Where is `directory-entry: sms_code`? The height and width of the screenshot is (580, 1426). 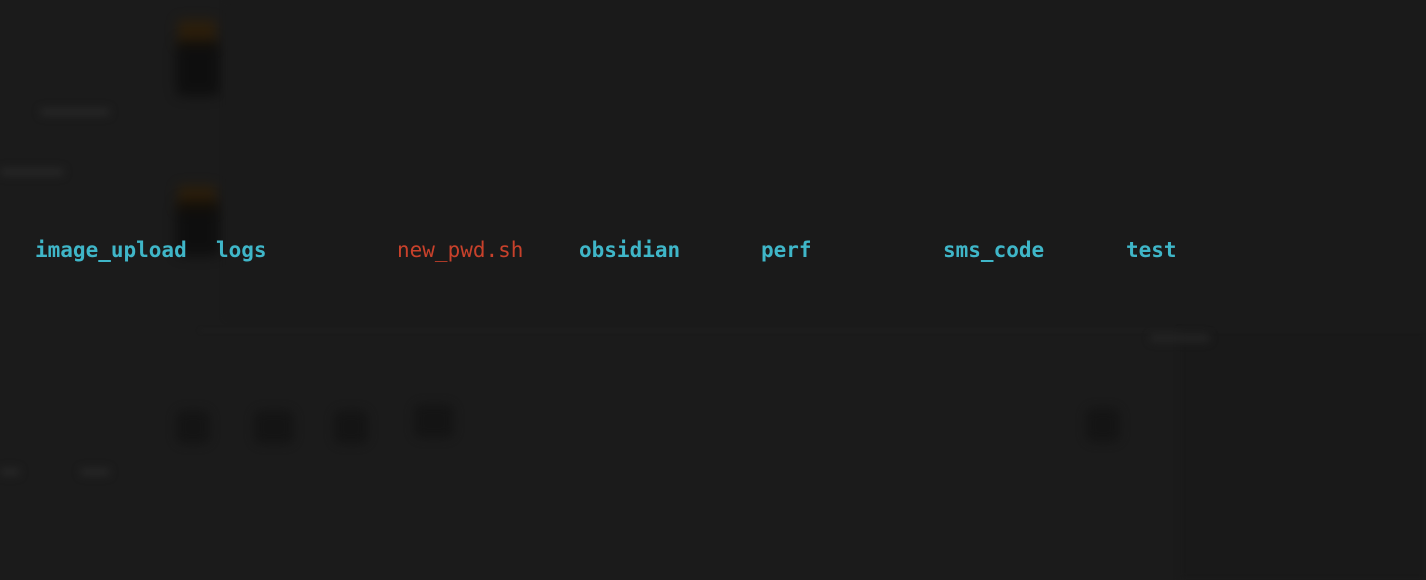
directory-entry: sms_code is located at coordinates (994, 250).